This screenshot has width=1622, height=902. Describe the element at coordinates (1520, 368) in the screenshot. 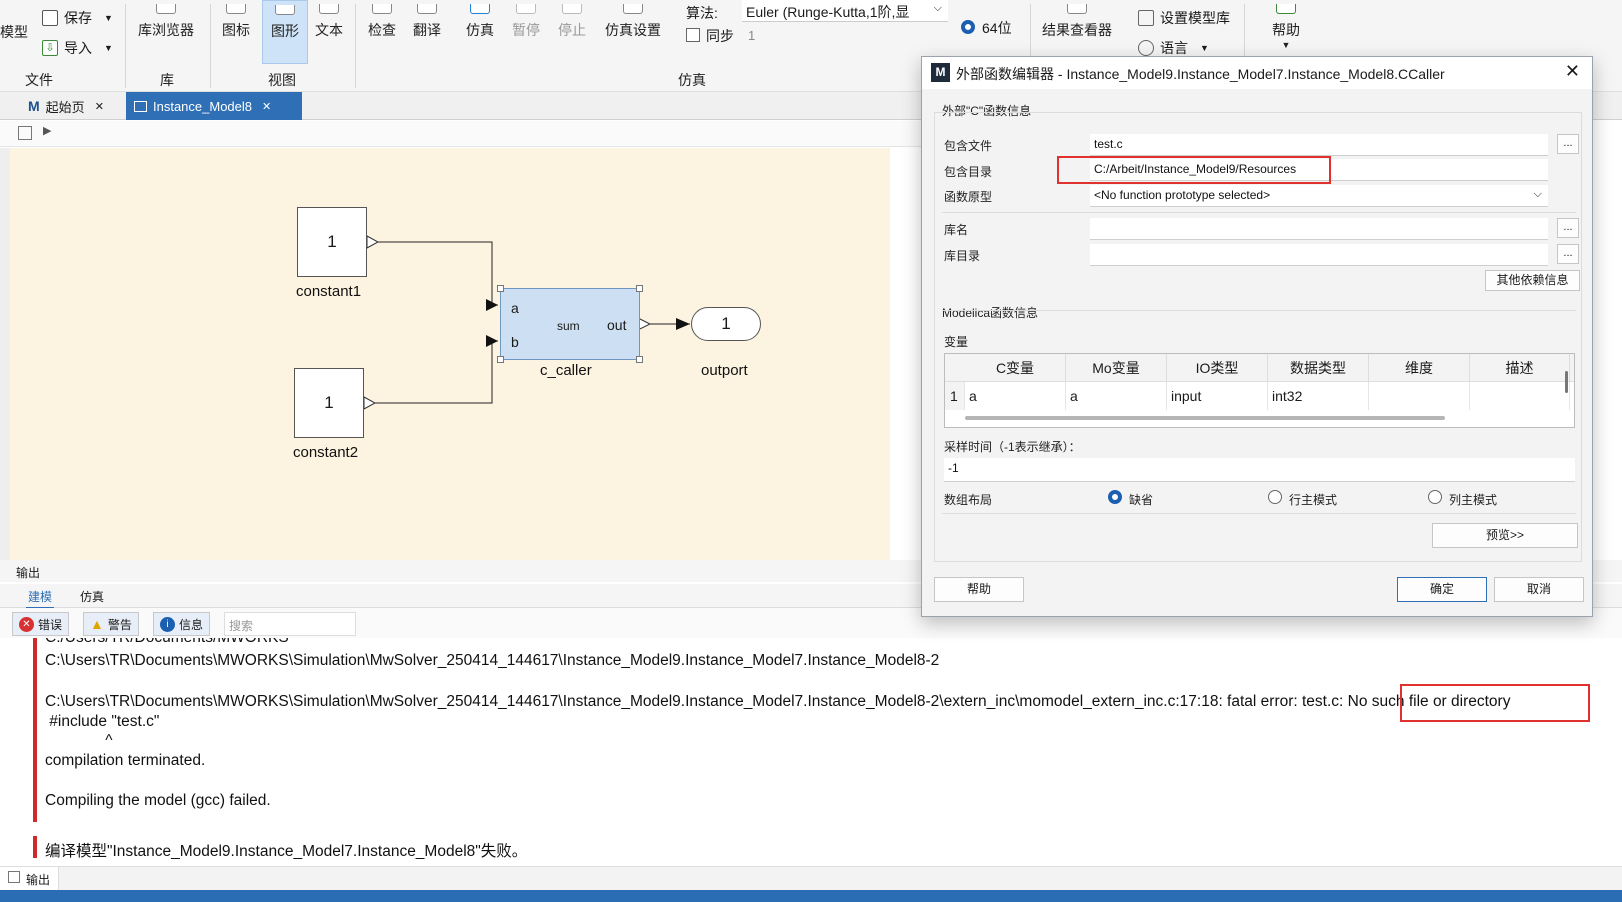

I see `table-header: 描述` at that location.